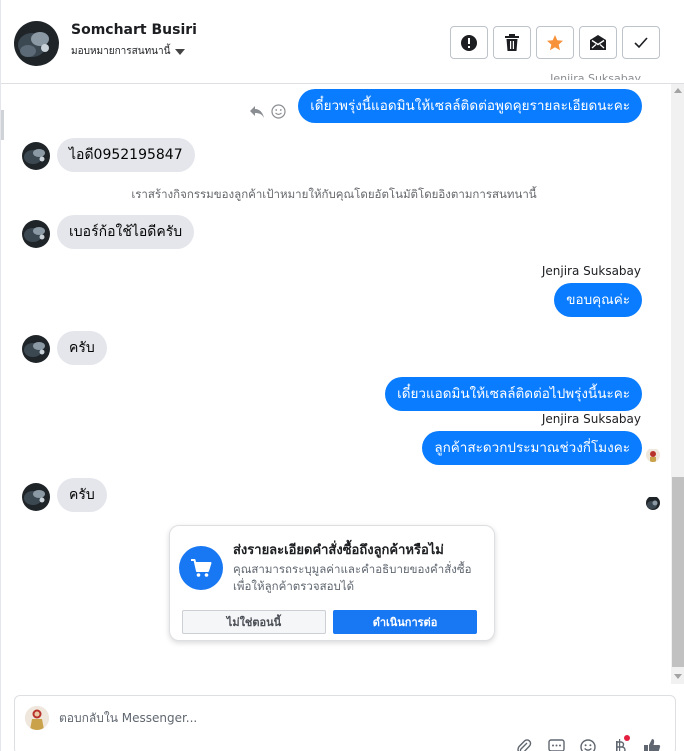  What do you see at coordinates (267, 111) in the screenshot?
I see `message-actions` at bounding box center [267, 111].